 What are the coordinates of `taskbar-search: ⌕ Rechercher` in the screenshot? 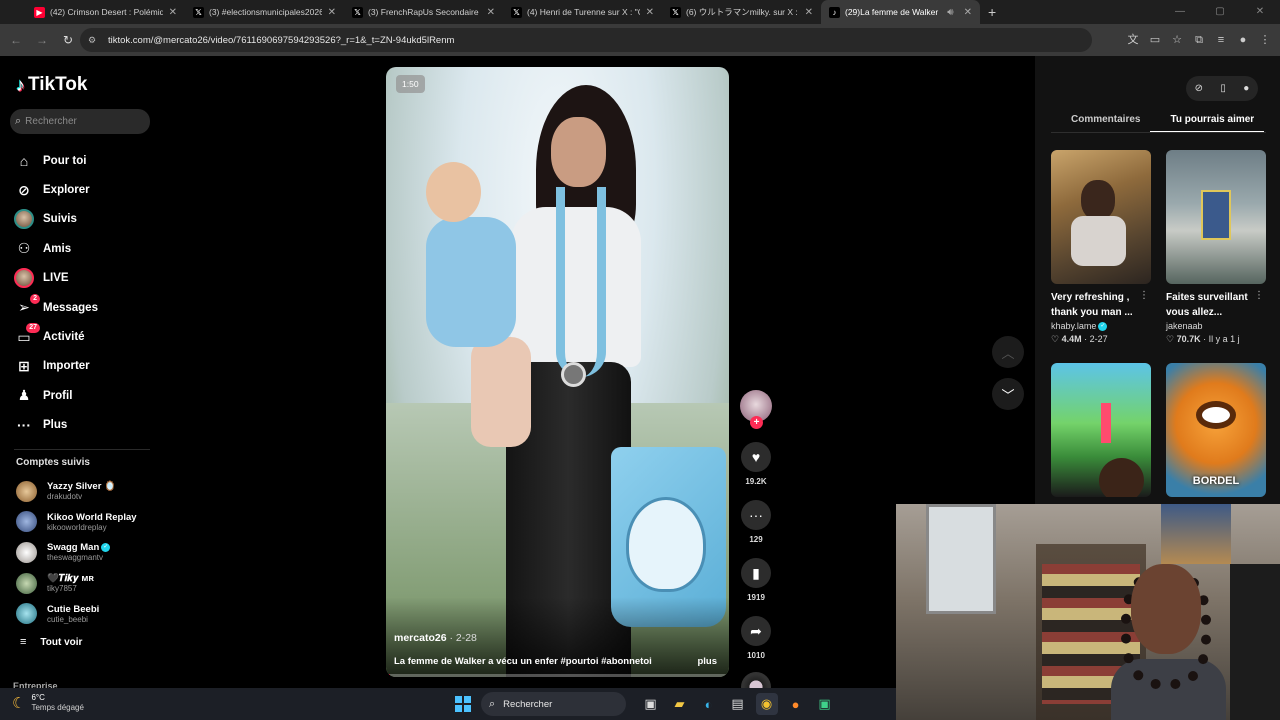 It's located at (553, 704).